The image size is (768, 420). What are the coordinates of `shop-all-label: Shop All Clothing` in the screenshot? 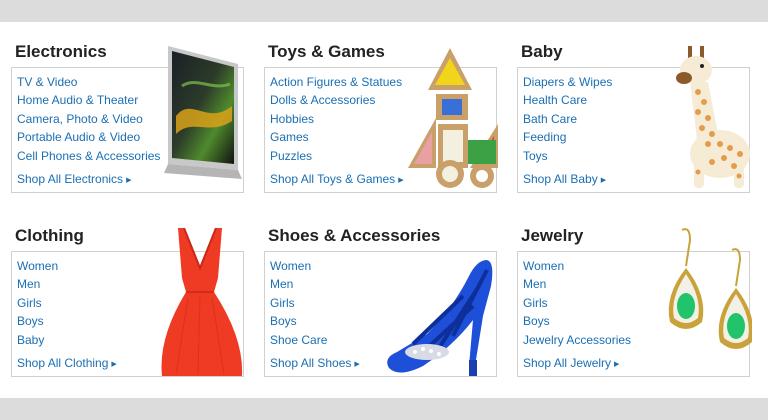 It's located at (63, 363).